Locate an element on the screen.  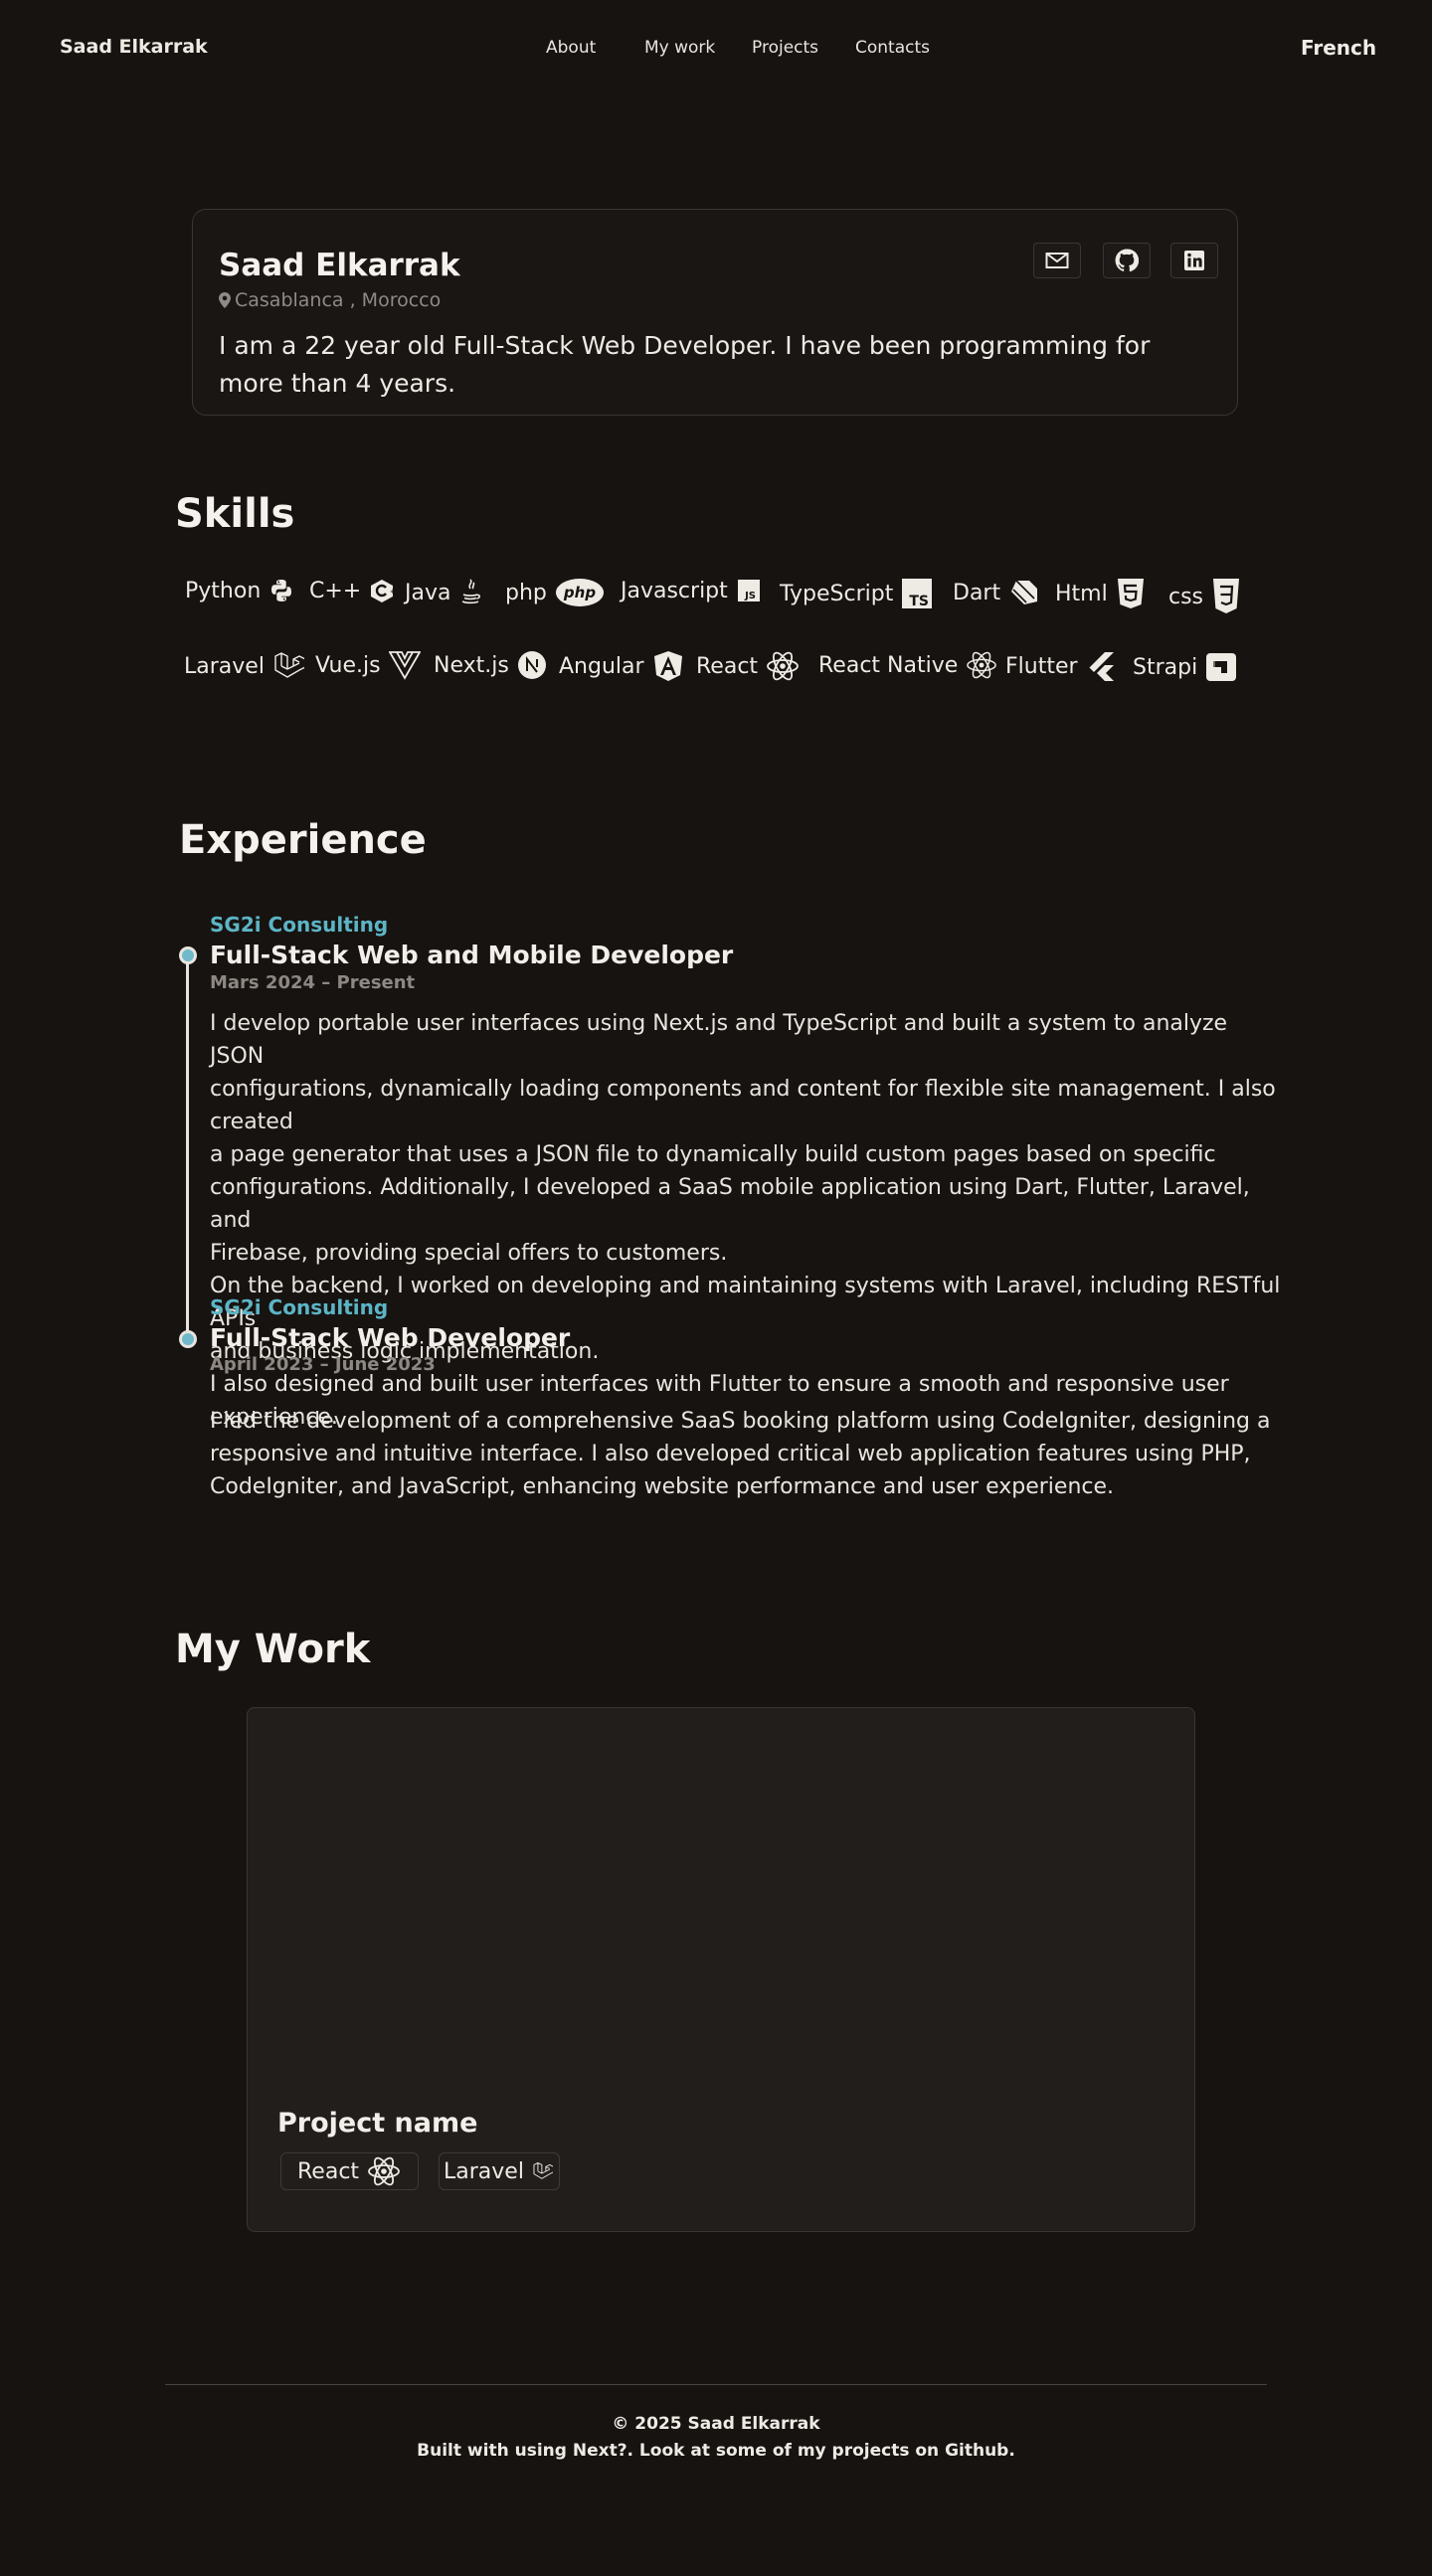
skill-laravel: Laravel is located at coordinates (244, 666).